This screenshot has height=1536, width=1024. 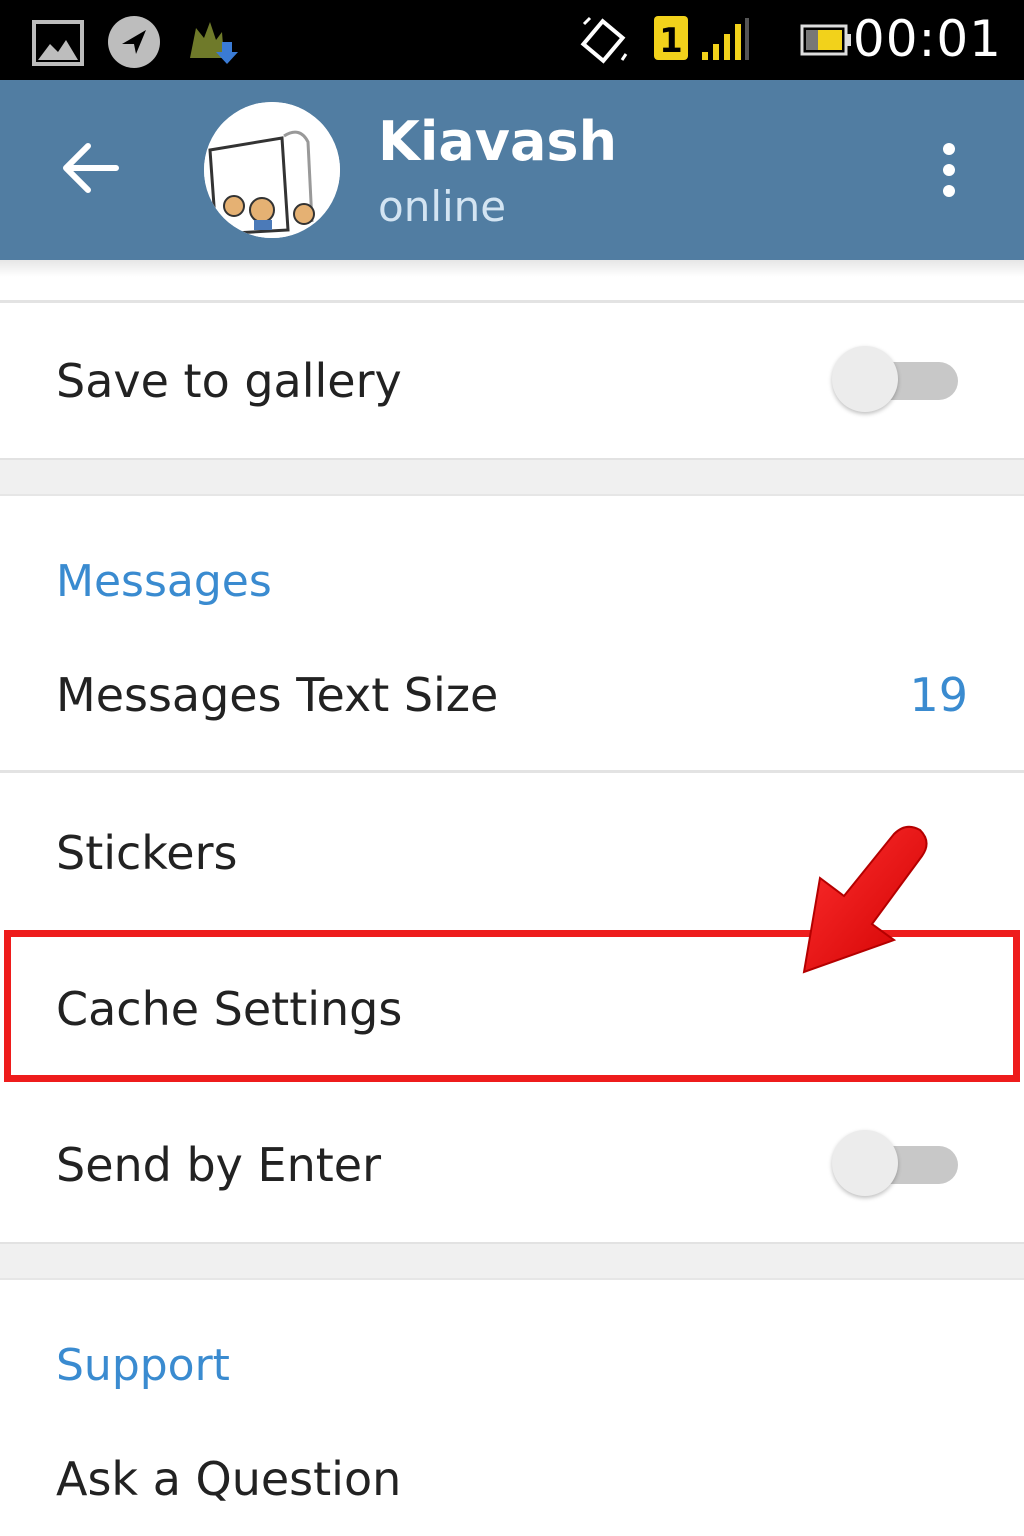 I want to click on vibrate-icon, so click(x=604, y=42).